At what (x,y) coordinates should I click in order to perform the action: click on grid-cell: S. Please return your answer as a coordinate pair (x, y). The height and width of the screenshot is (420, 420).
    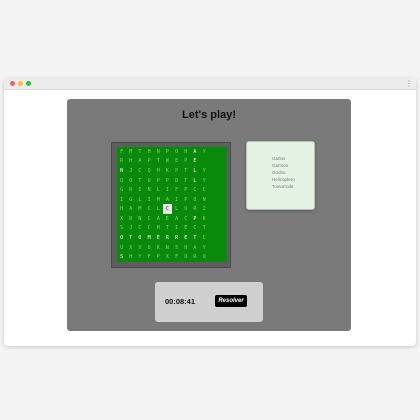
    Looking at the image, I should click on (176, 248).